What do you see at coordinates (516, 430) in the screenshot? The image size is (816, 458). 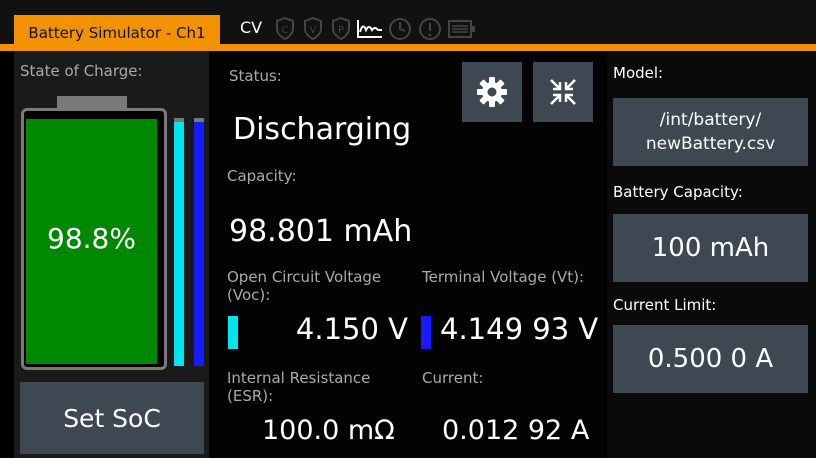 I see `current-value: 0.012 92 A` at bounding box center [516, 430].